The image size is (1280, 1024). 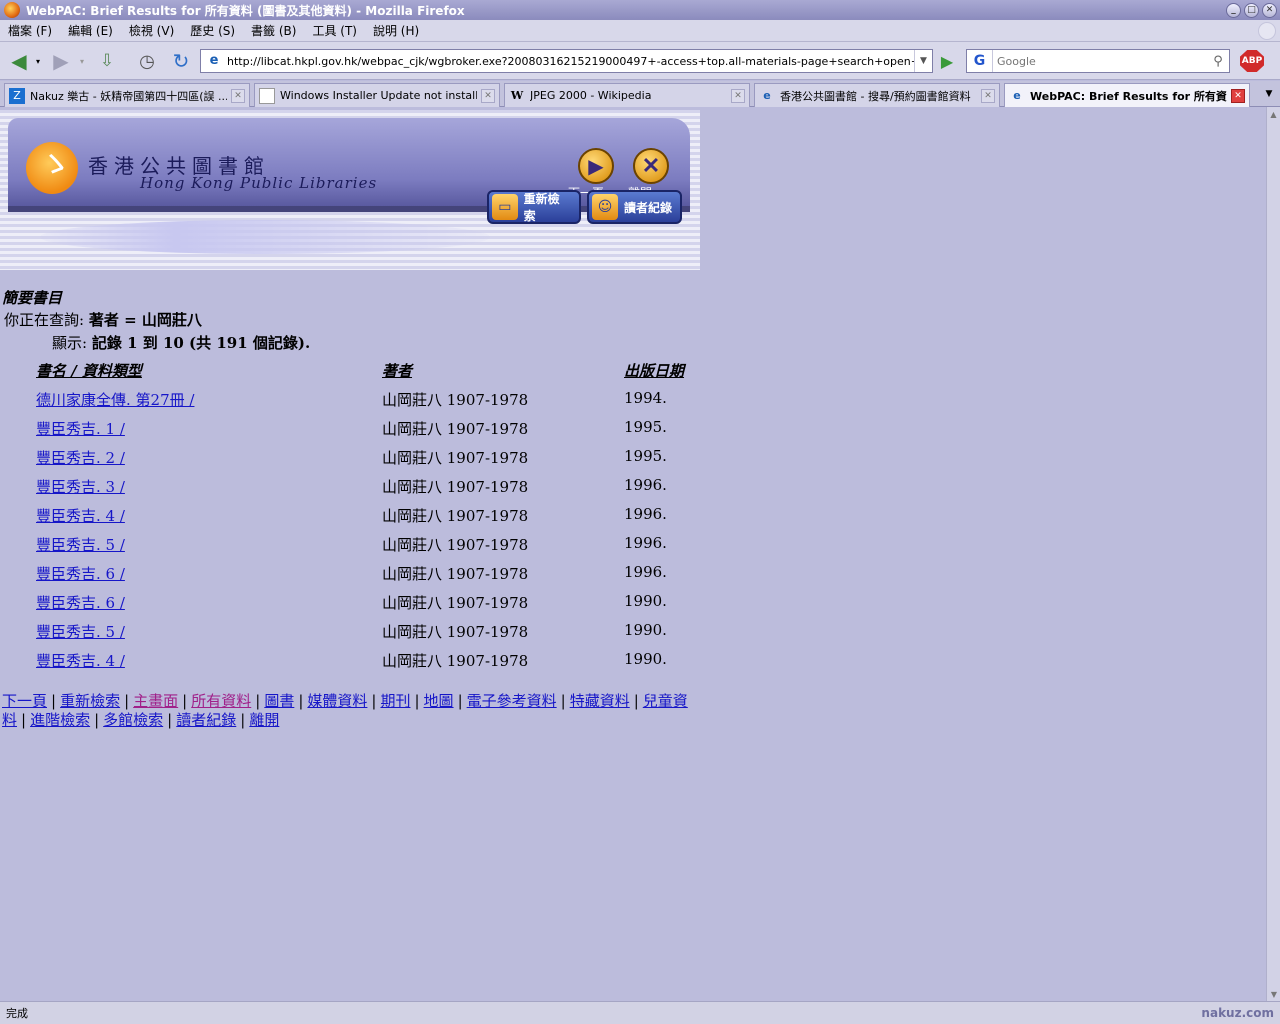 I want to click on banner-swoosh, so click(x=265, y=237).